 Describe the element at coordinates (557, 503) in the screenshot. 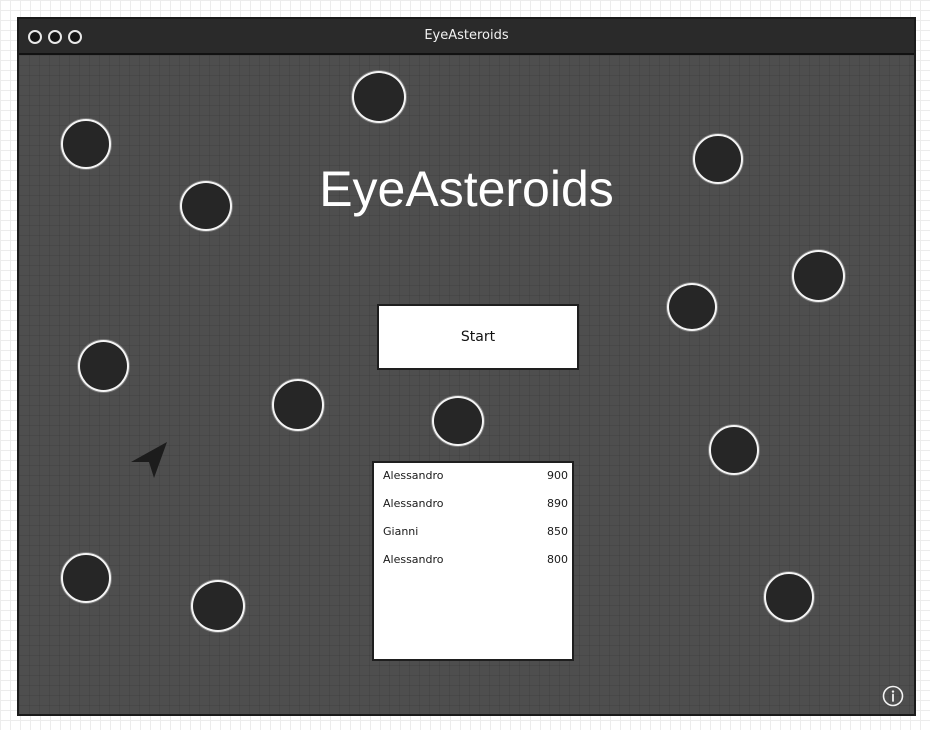

I see `player-score: 890` at that location.